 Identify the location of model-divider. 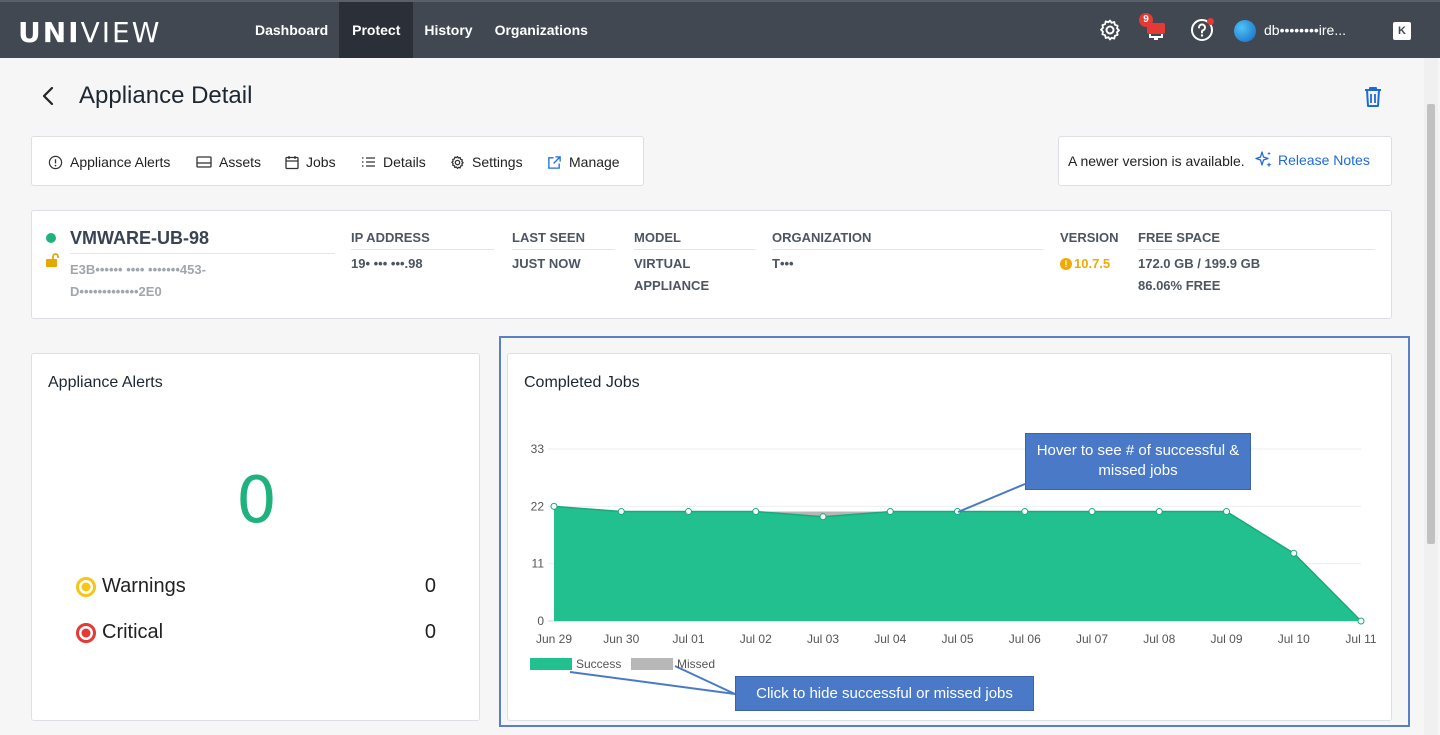
(694, 249).